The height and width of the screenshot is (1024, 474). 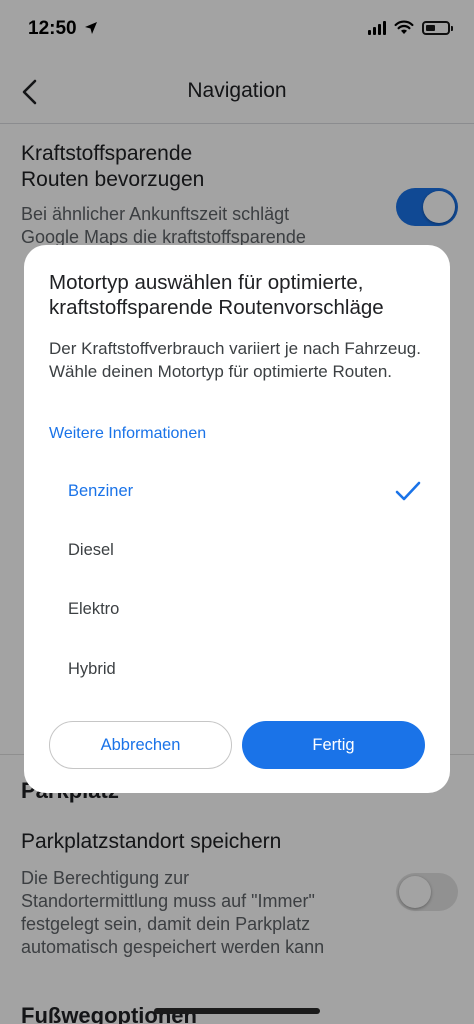 What do you see at coordinates (140, 745) in the screenshot?
I see `cancel-button: Abbrechen` at bounding box center [140, 745].